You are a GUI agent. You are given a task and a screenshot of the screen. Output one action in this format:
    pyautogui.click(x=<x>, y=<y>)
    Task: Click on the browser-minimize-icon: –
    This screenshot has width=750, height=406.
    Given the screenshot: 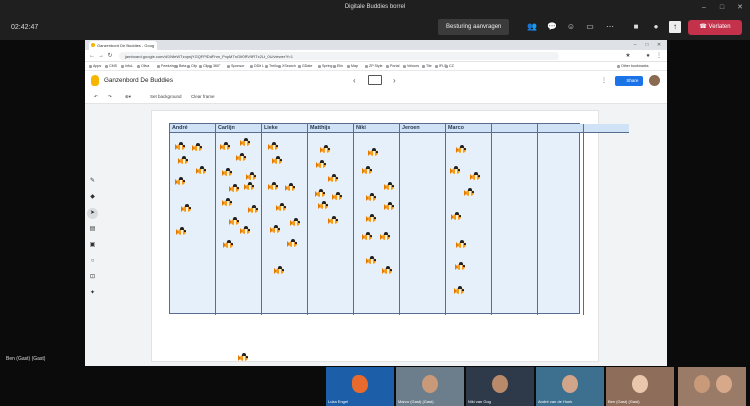 What is the action you would take?
    pyautogui.click(x=635, y=45)
    